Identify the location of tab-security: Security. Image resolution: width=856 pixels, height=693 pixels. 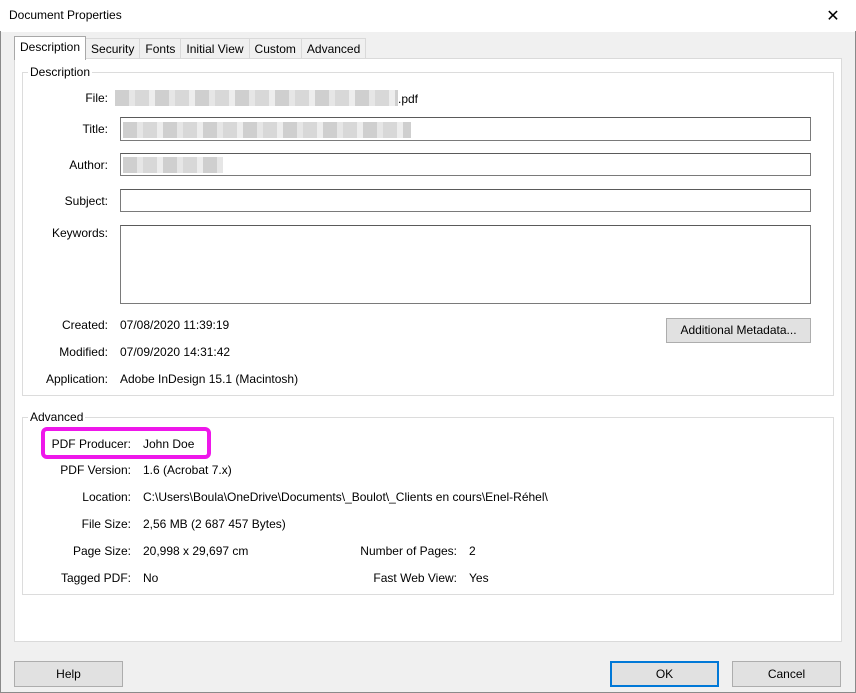
(113, 48).